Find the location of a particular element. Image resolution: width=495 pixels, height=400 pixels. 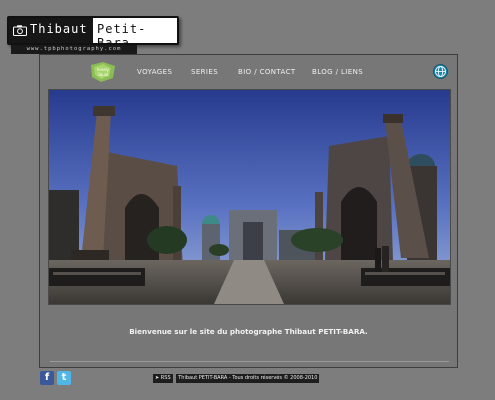

content-divider is located at coordinates (249, 361).